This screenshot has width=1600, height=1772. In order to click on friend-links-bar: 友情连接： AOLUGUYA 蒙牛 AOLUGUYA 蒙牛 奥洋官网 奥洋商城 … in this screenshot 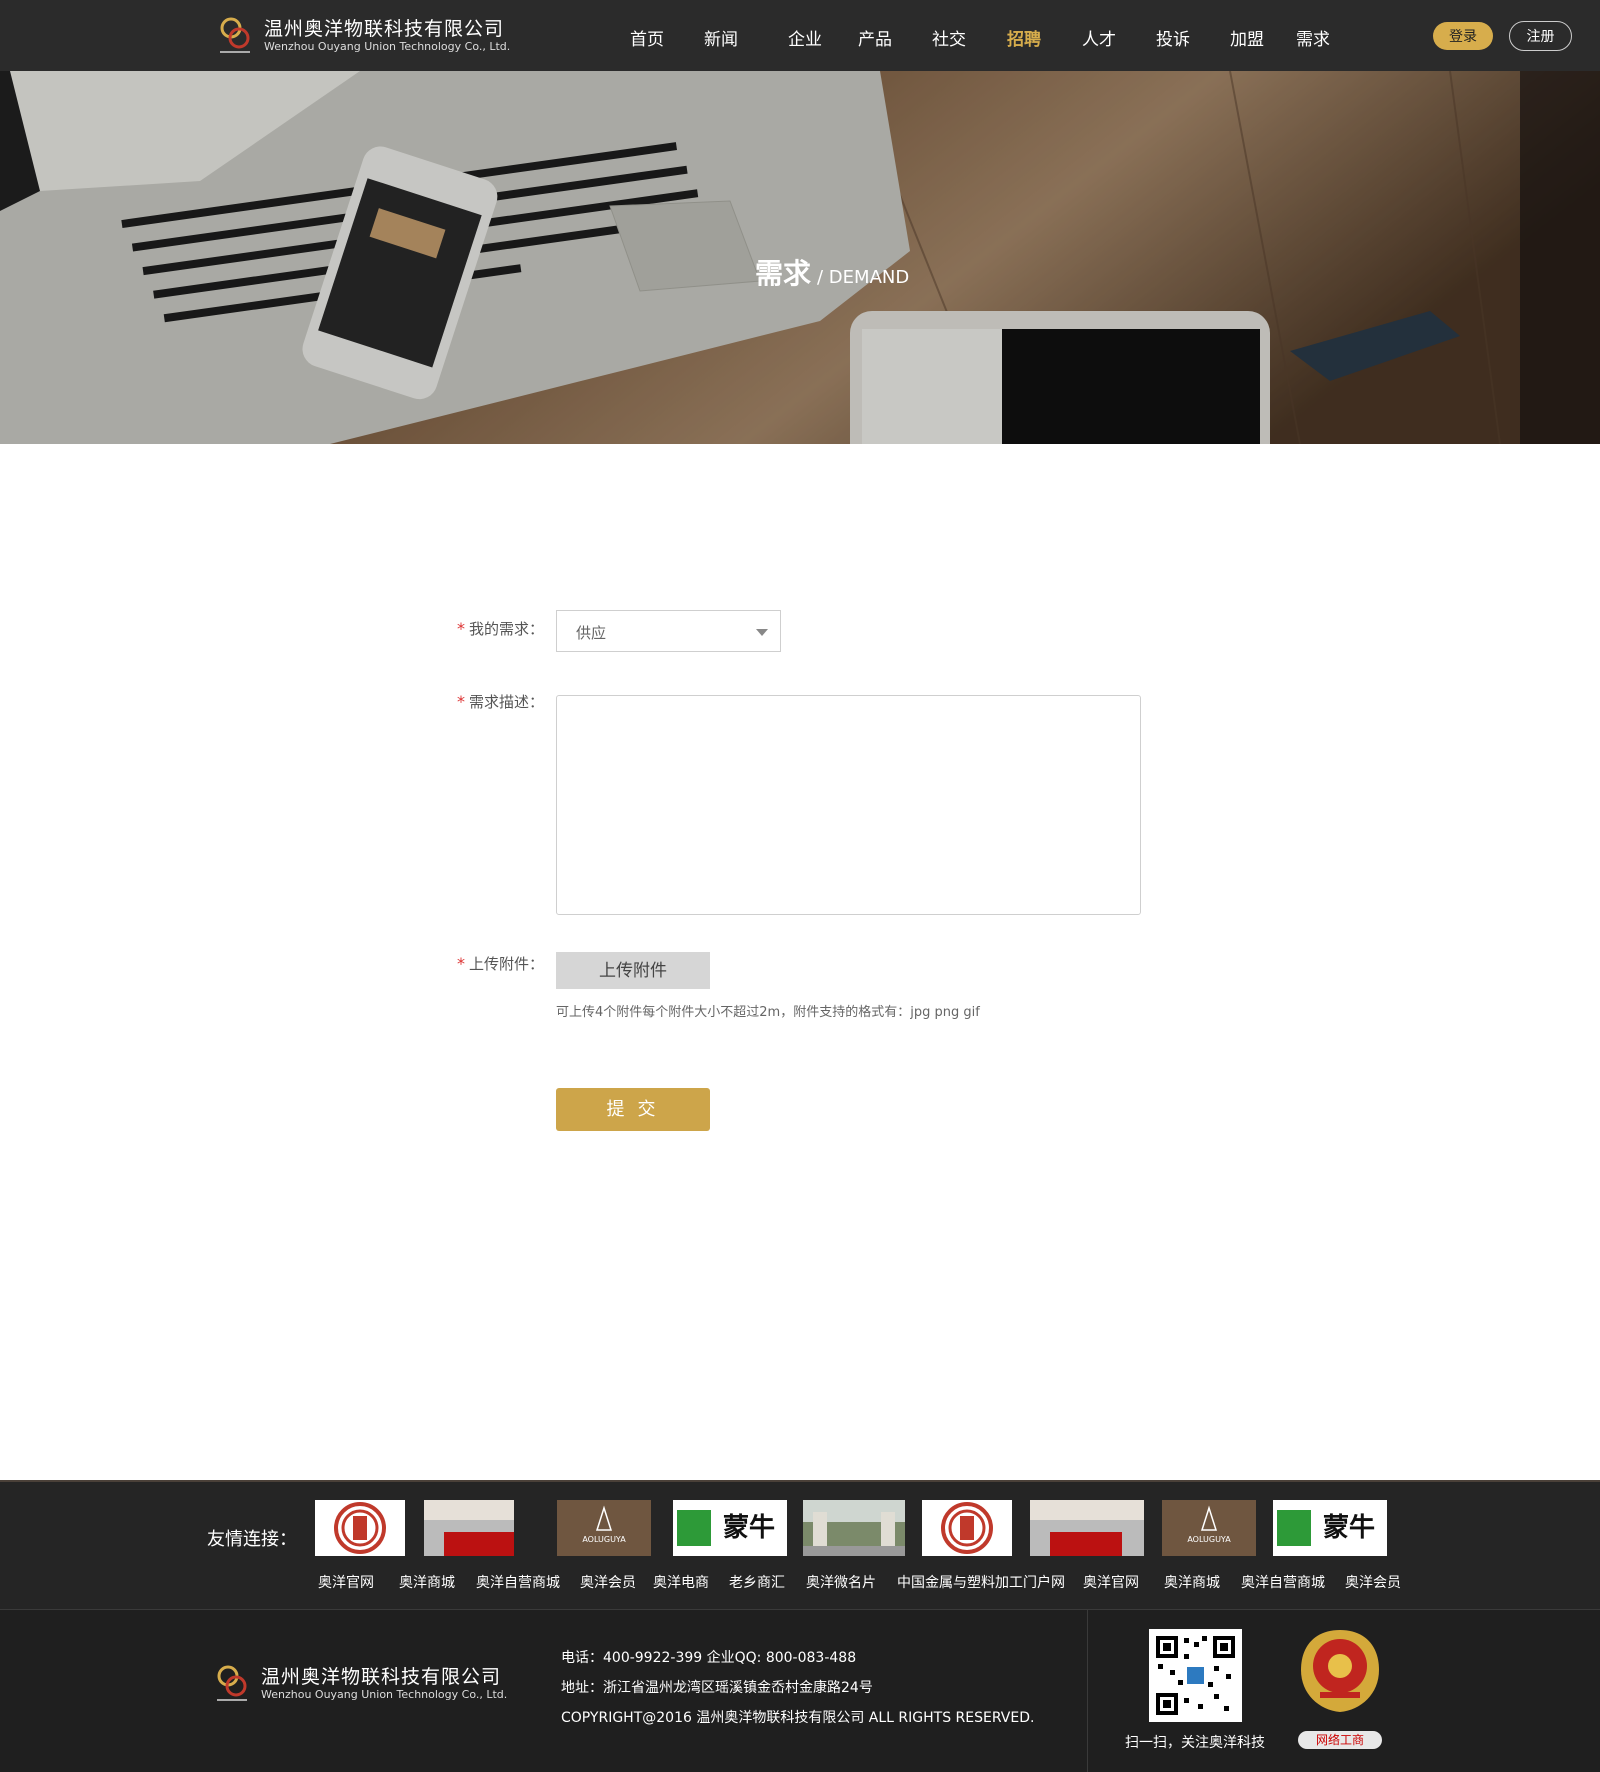, I will do `click(800, 1544)`.